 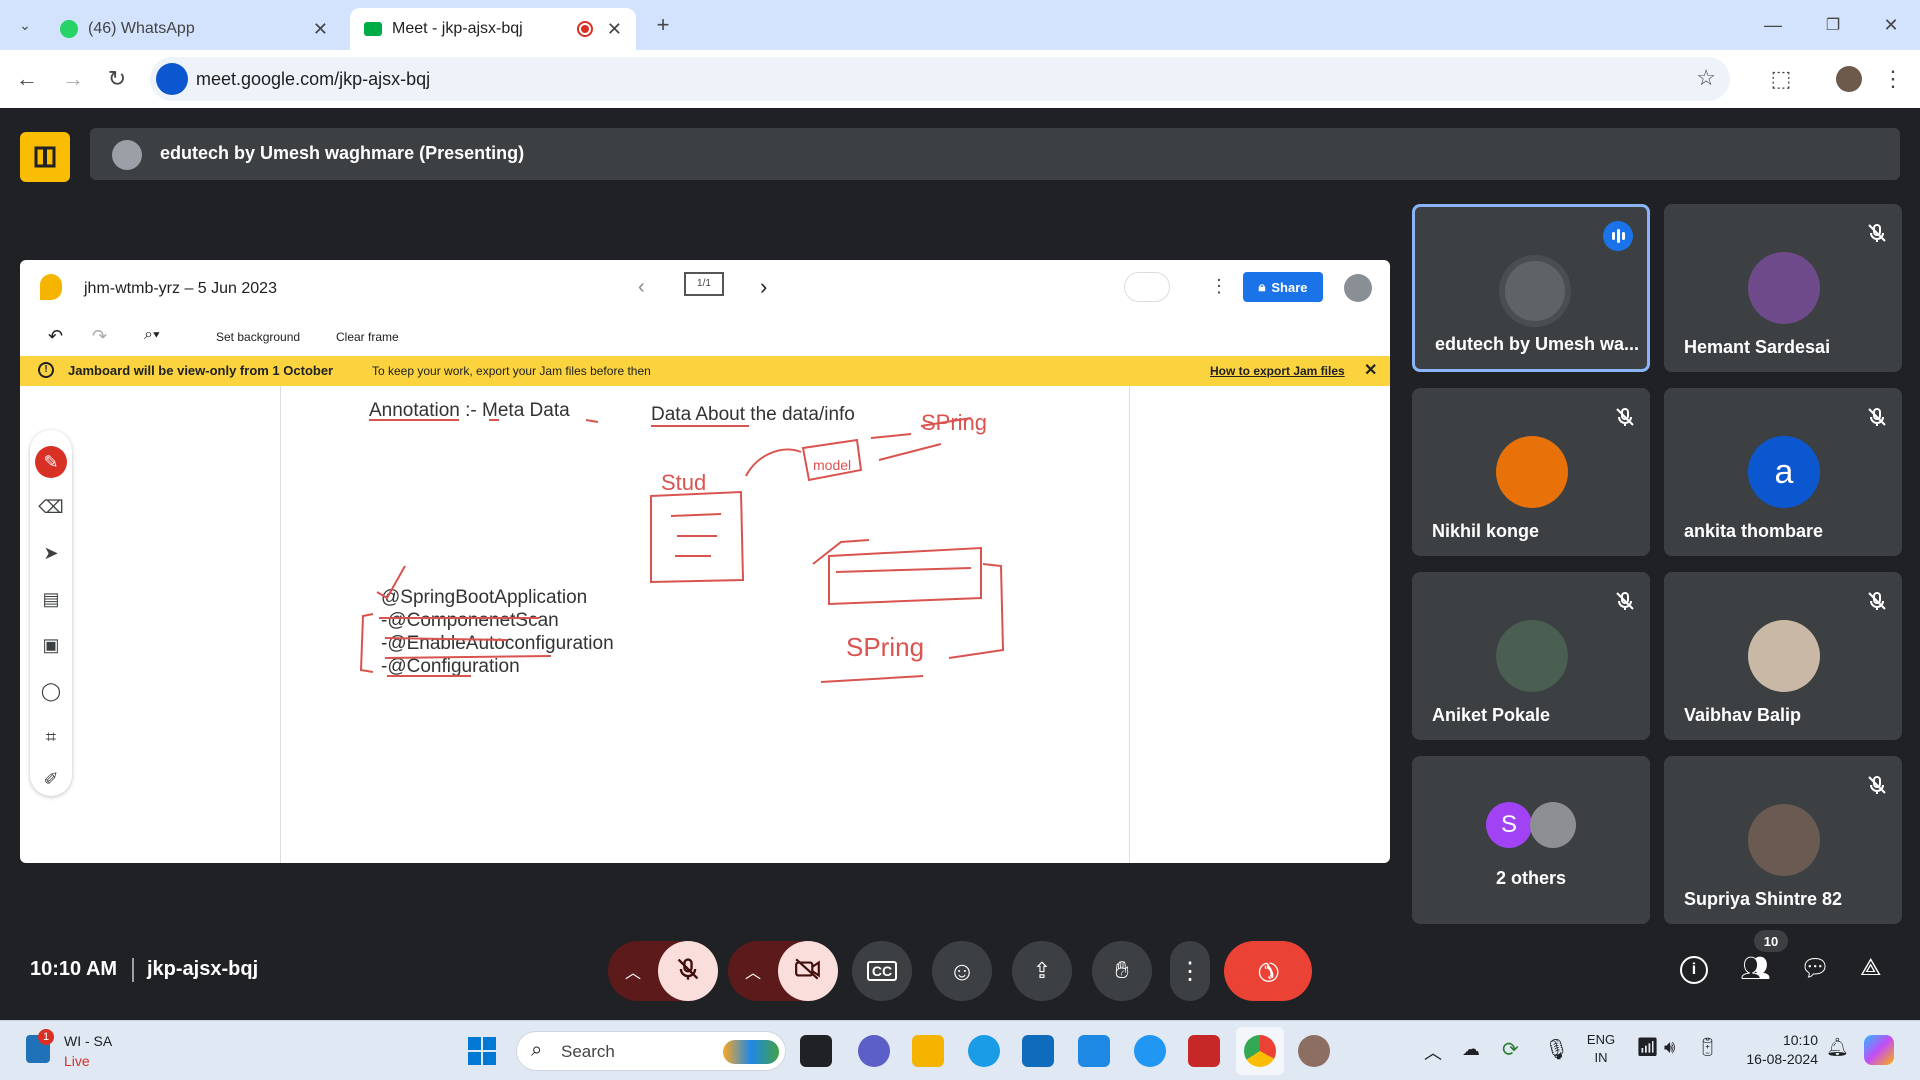 What do you see at coordinates (1773, 25) in the screenshot?
I see `minimize-icon: —` at bounding box center [1773, 25].